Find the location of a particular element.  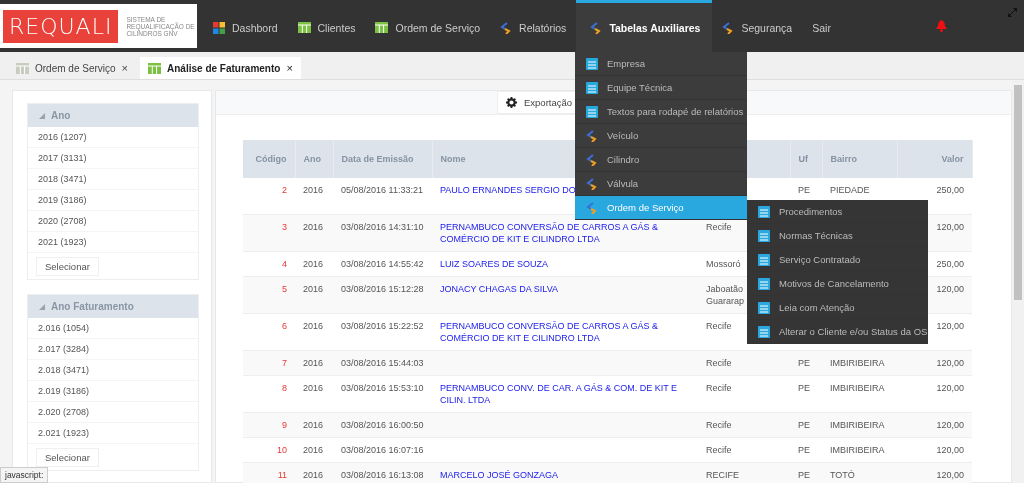

menu-item: Leia com Atenção is located at coordinates (837, 308).